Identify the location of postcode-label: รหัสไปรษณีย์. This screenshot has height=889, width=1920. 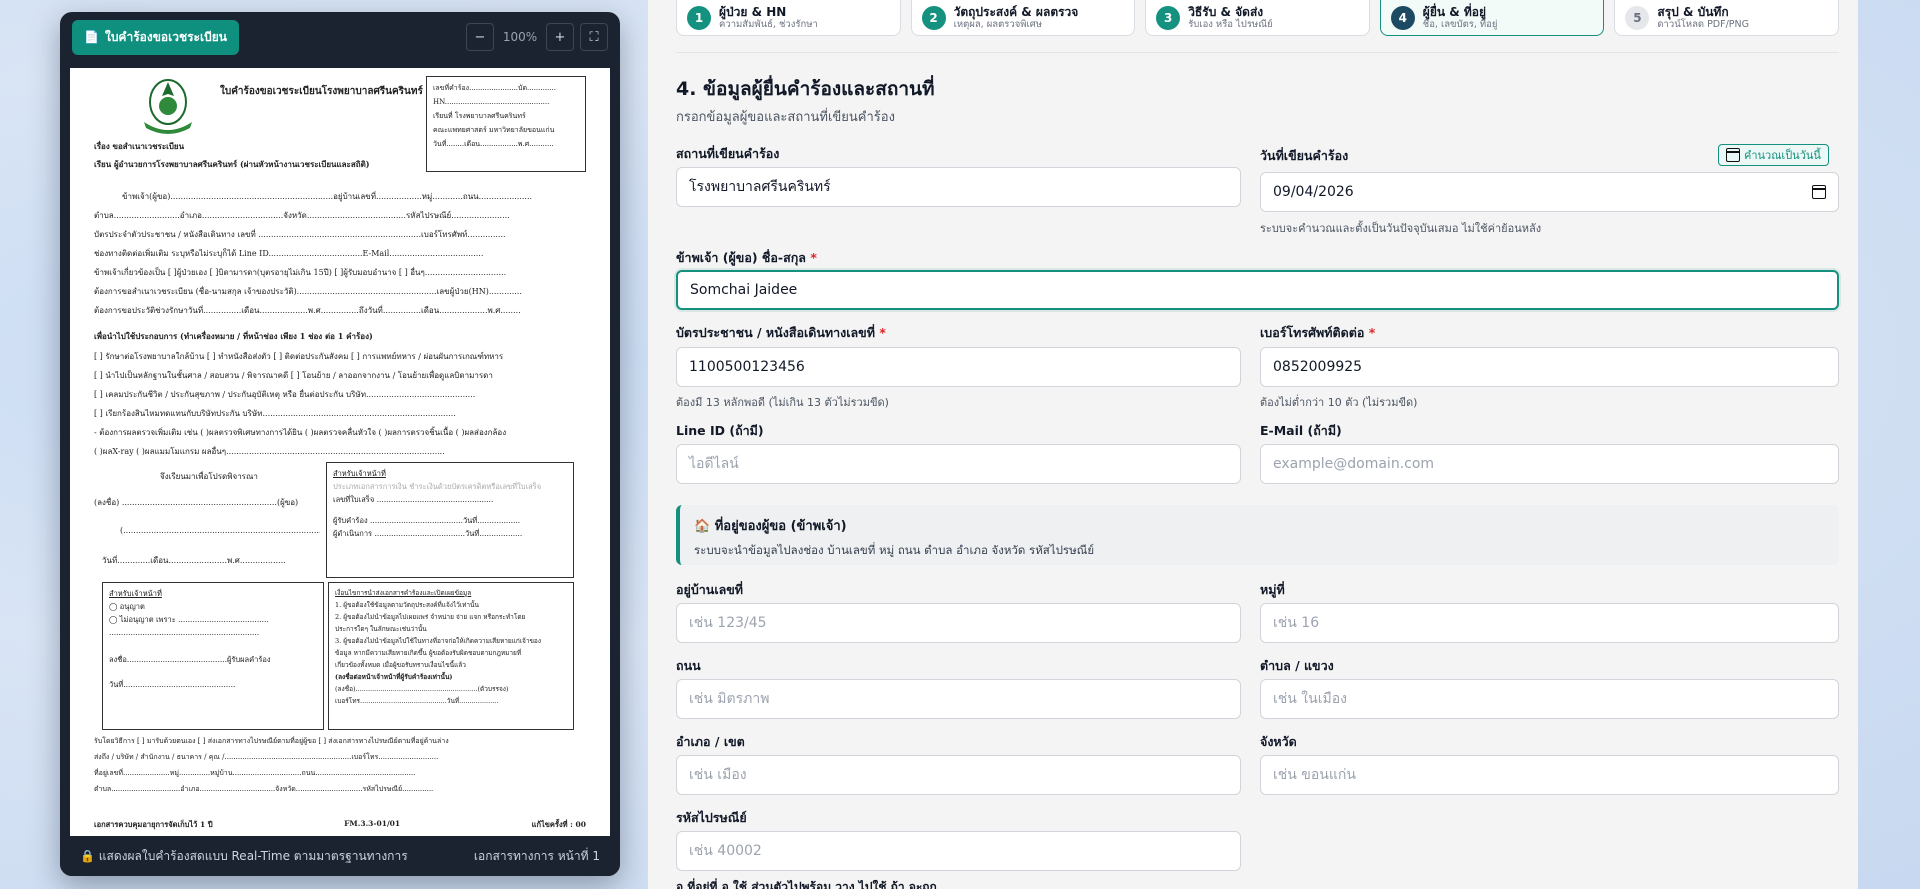
(711, 817).